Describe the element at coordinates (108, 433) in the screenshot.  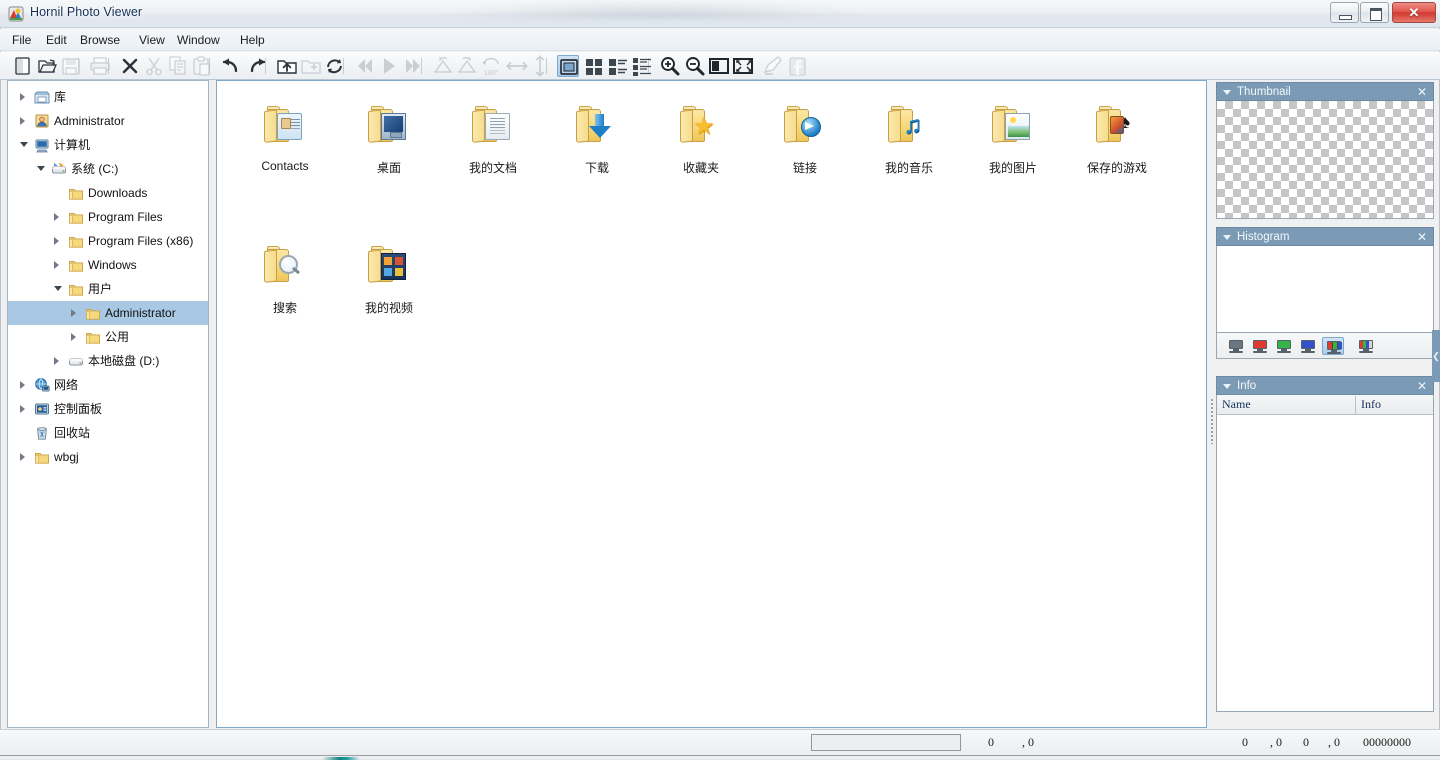
I see `tree-item-n14: 回收站` at that location.